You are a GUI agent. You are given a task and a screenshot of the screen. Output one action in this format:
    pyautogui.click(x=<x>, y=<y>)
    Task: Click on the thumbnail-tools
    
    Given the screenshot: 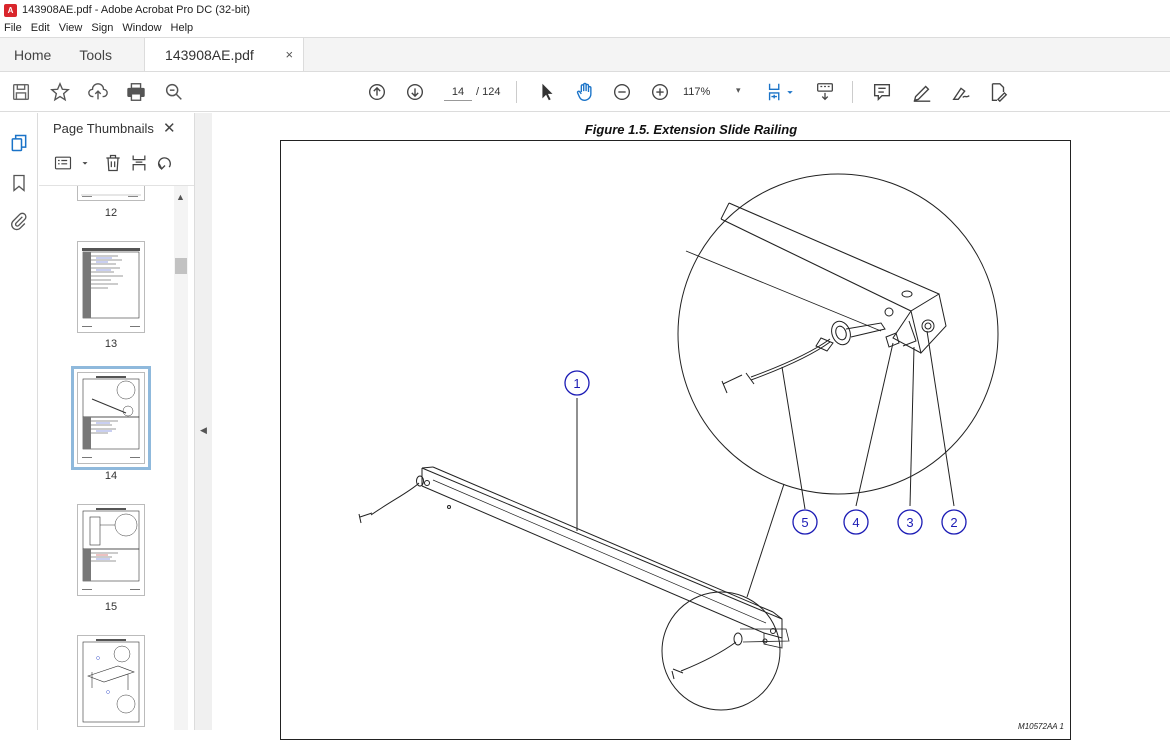 What is the action you would take?
    pyautogui.click(x=121, y=166)
    